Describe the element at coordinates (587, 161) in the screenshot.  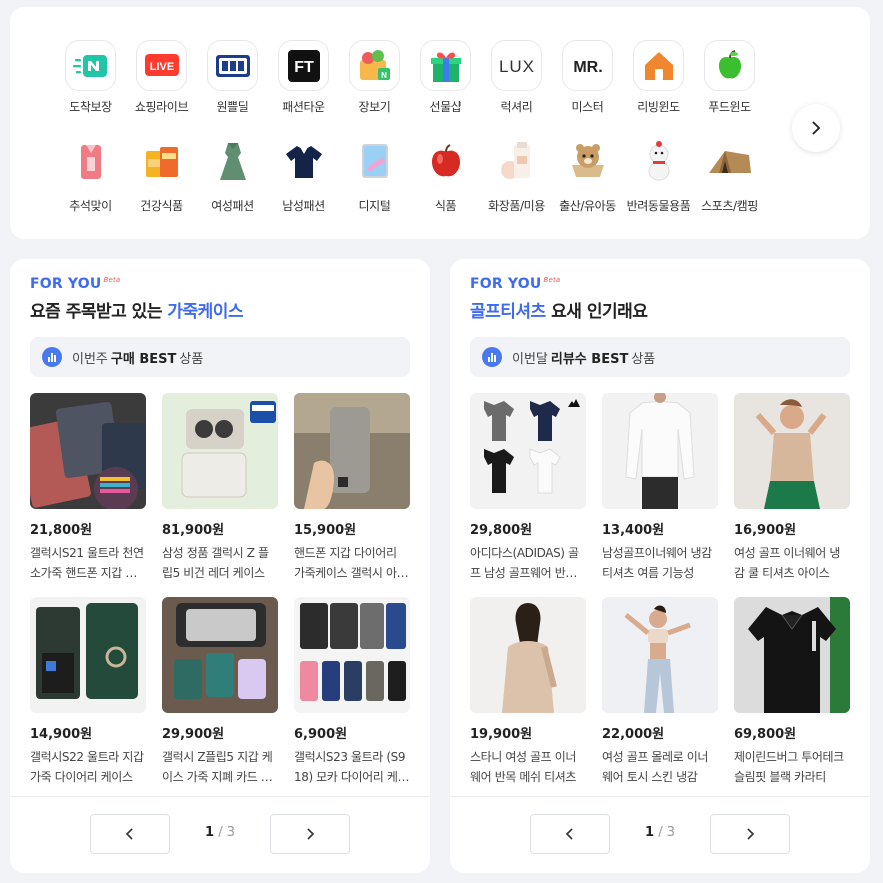
I see `baby-toy-icon` at that location.